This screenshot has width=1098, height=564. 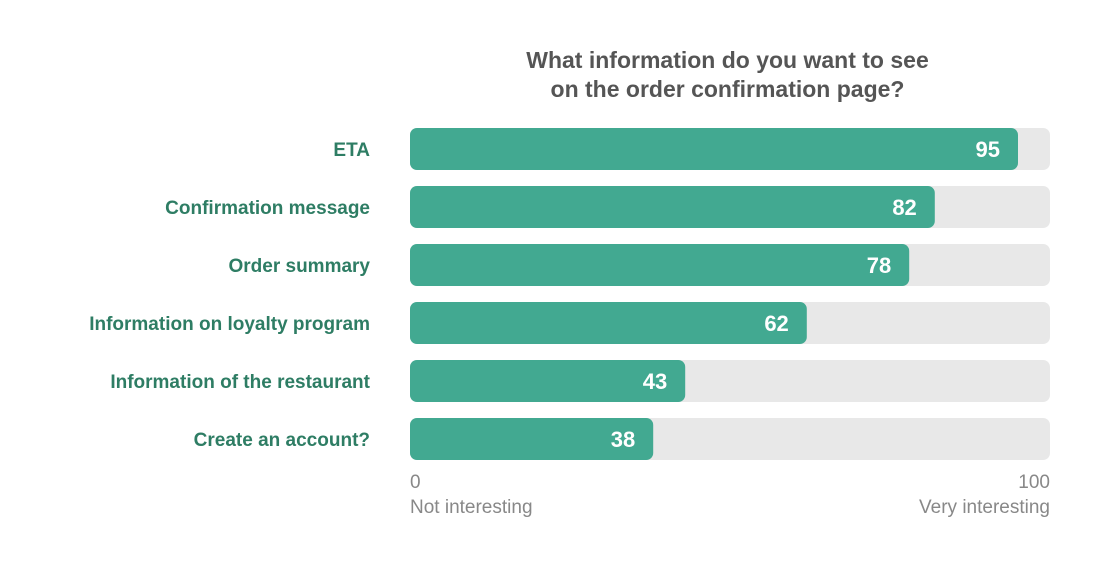 What do you see at coordinates (471, 507) in the screenshot?
I see `x-min-descriptor: Not interesting` at bounding box center [471, 507].